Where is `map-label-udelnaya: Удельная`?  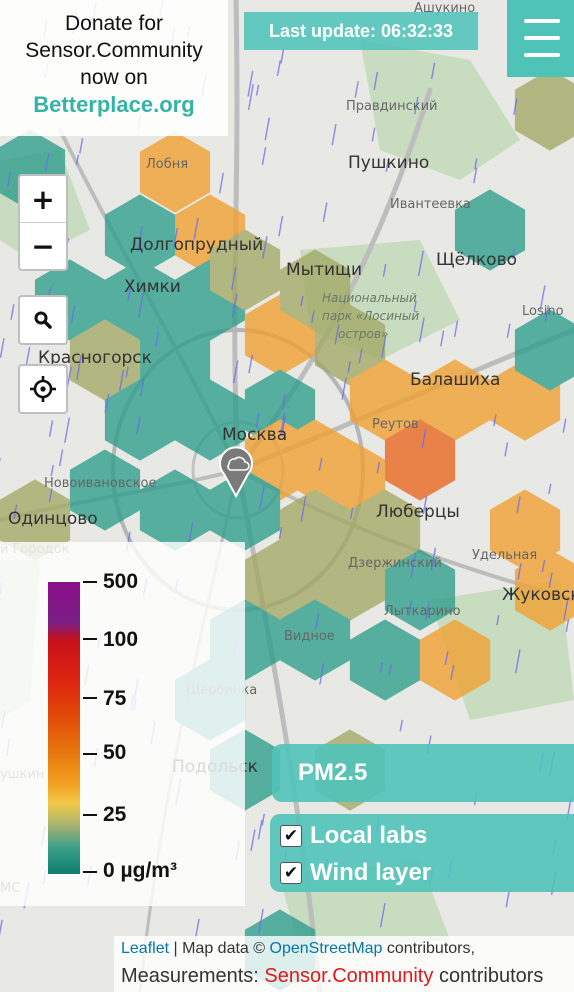 map-label-udelnaya: Удельная is located at coordinates (504, 555).